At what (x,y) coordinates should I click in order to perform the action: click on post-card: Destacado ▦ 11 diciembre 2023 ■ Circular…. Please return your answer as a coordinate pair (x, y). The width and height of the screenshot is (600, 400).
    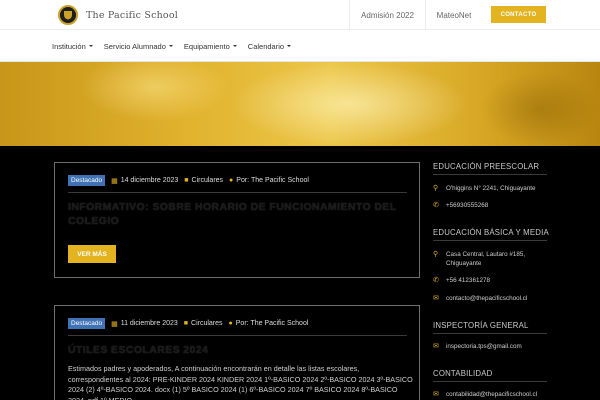
    Looking at the image, I should click on (237, 352).